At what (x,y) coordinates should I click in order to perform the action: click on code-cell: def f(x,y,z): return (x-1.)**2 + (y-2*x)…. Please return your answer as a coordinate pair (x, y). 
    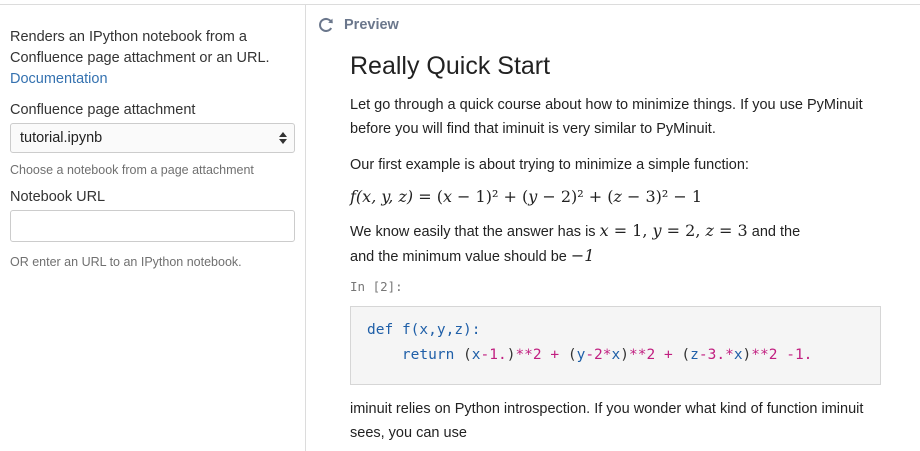
    Looking at the image, I should click on (615, 345).